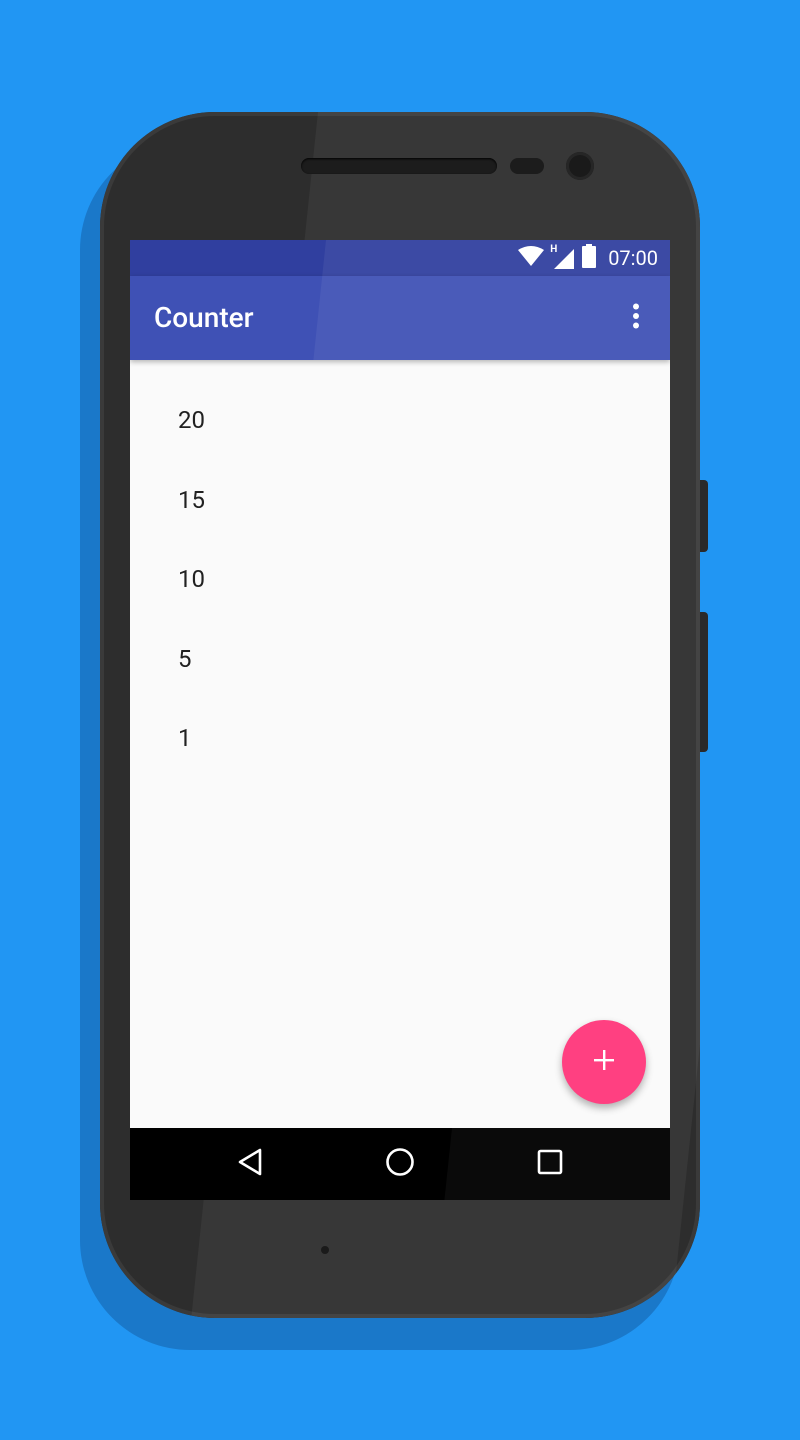 Image resolution: width=800 pixels, height=1440 pixels. I want to click on back-icon, so click(250, 1164).